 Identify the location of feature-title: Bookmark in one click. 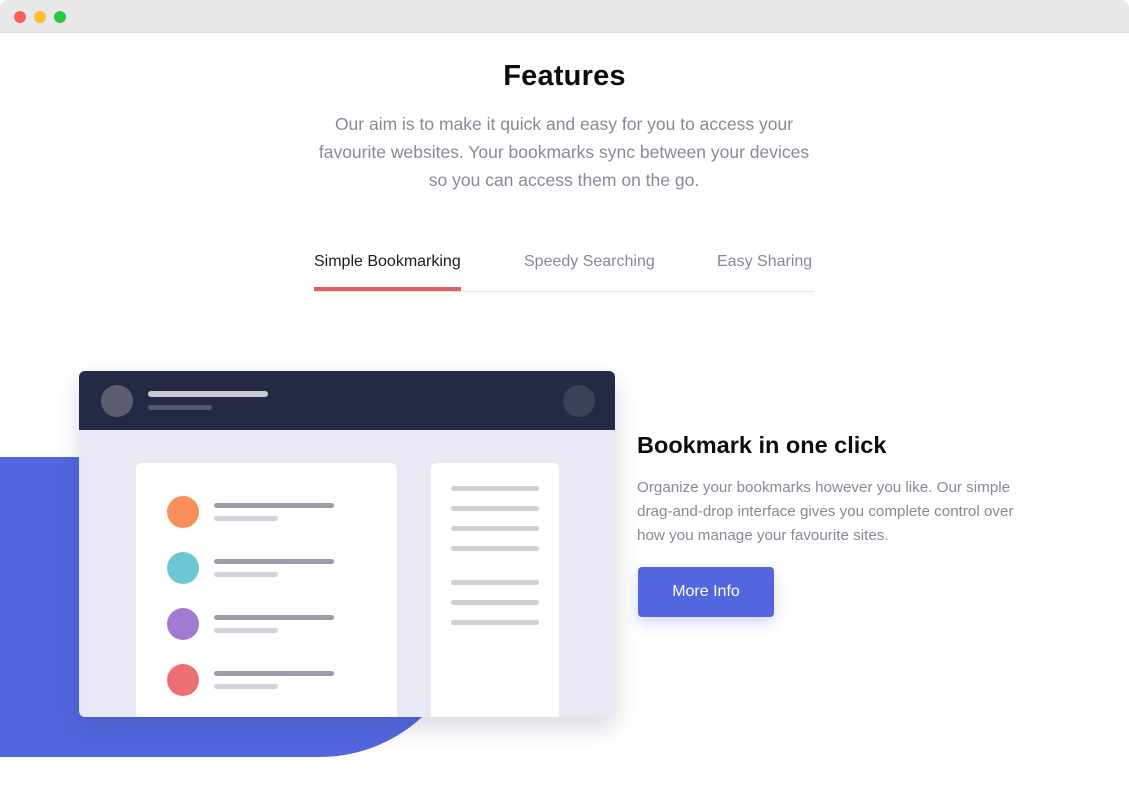
(762, 445).